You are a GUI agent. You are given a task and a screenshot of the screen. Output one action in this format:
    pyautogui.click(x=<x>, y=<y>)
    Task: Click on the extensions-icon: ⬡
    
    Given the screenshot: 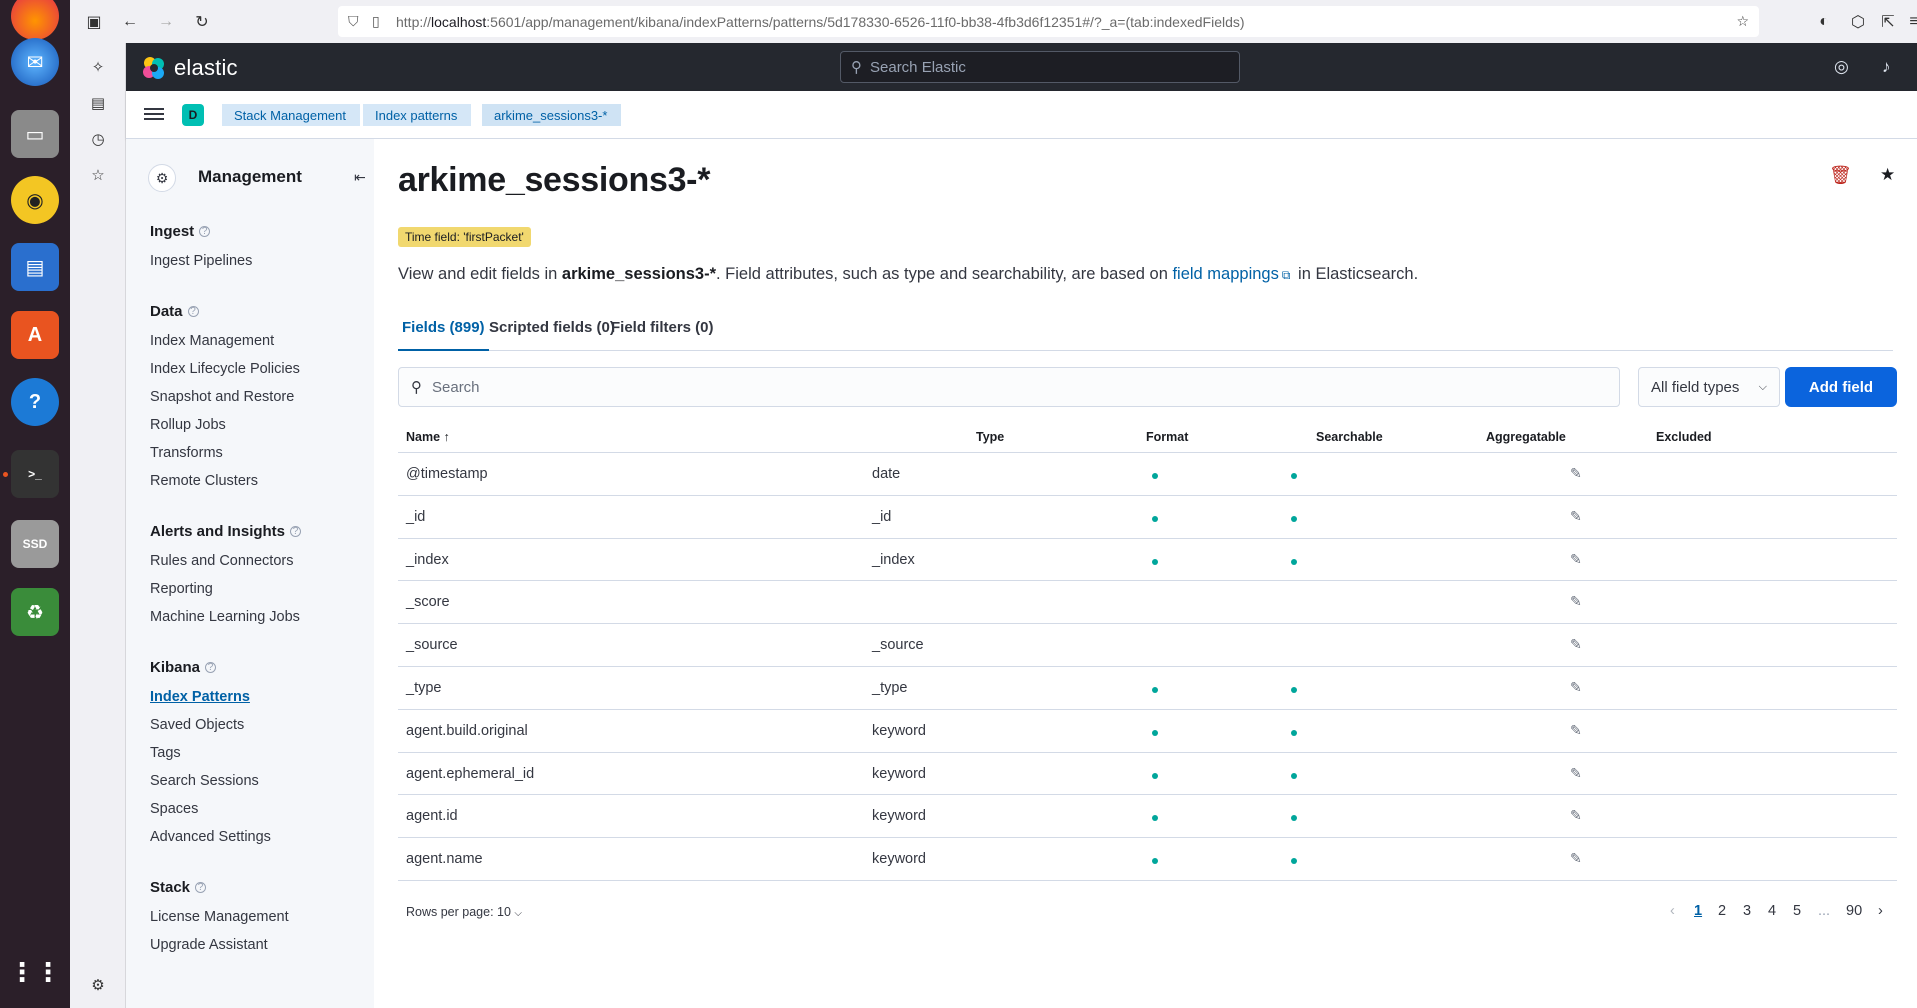 What is the action you would take?
    pyautogui.click(x=1858, y=22)
    